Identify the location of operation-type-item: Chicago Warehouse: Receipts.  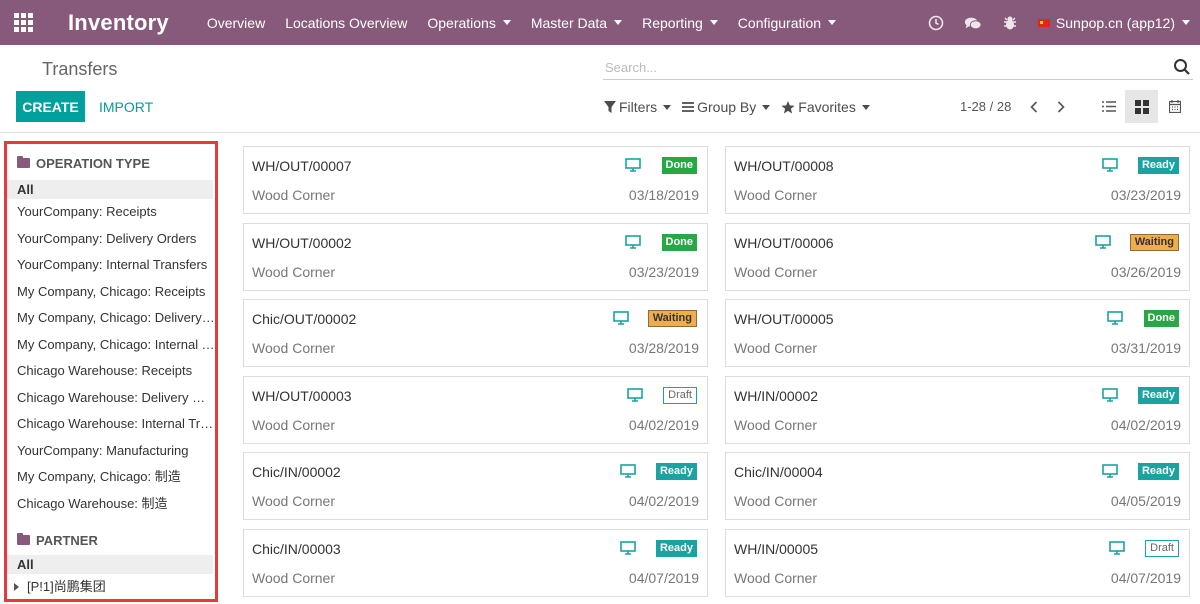
(111, 371).